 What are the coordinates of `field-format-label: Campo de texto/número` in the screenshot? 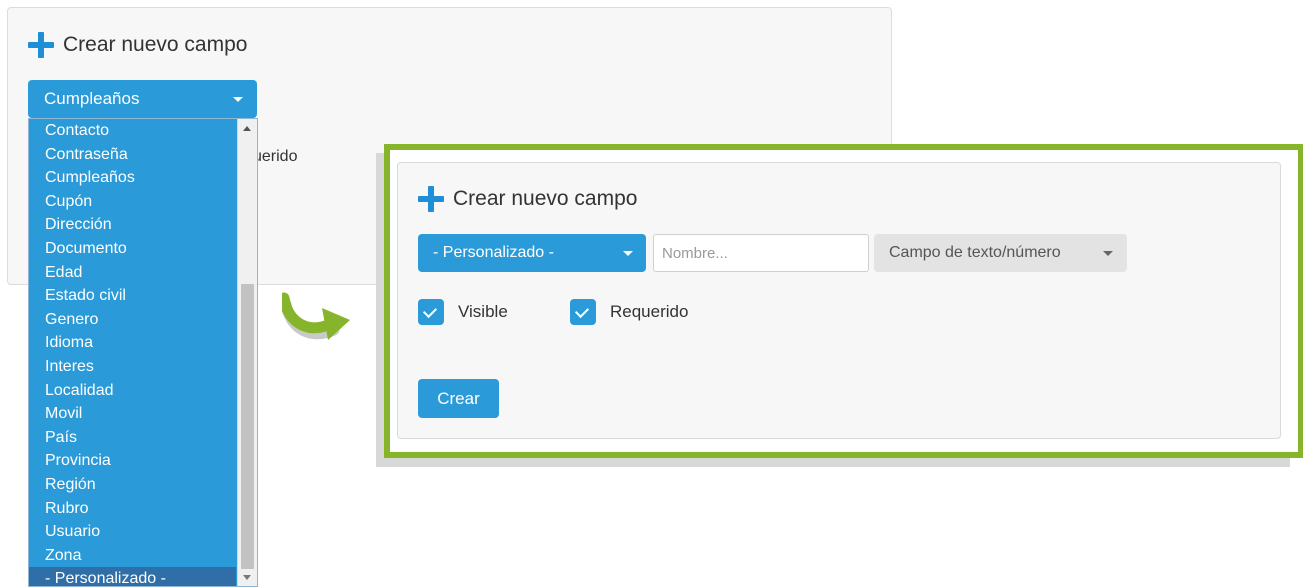 It's located at (975, 252).